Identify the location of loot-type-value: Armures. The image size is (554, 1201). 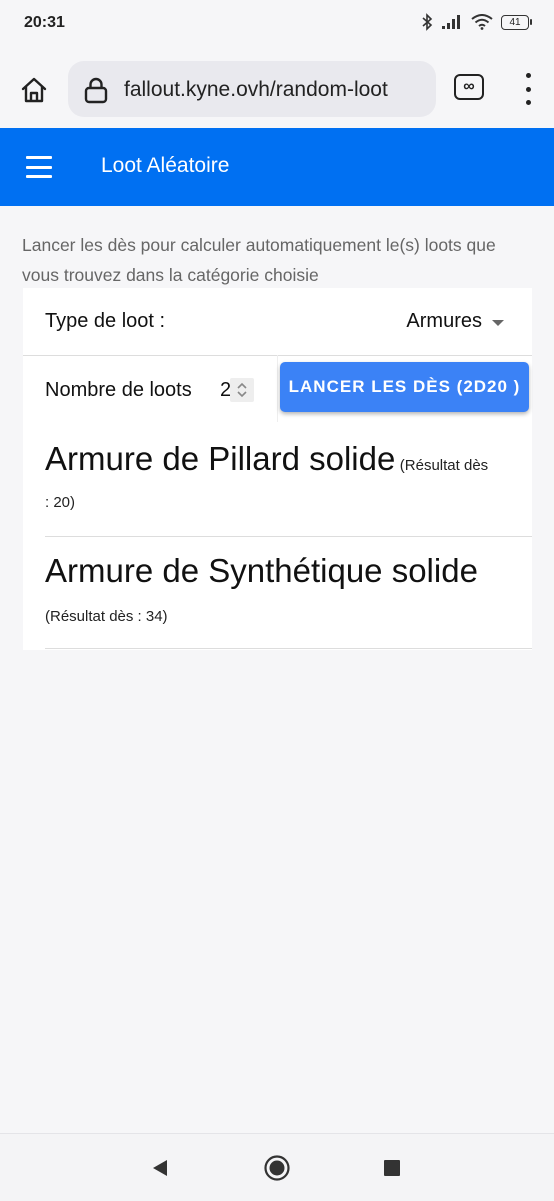
(444, 321).